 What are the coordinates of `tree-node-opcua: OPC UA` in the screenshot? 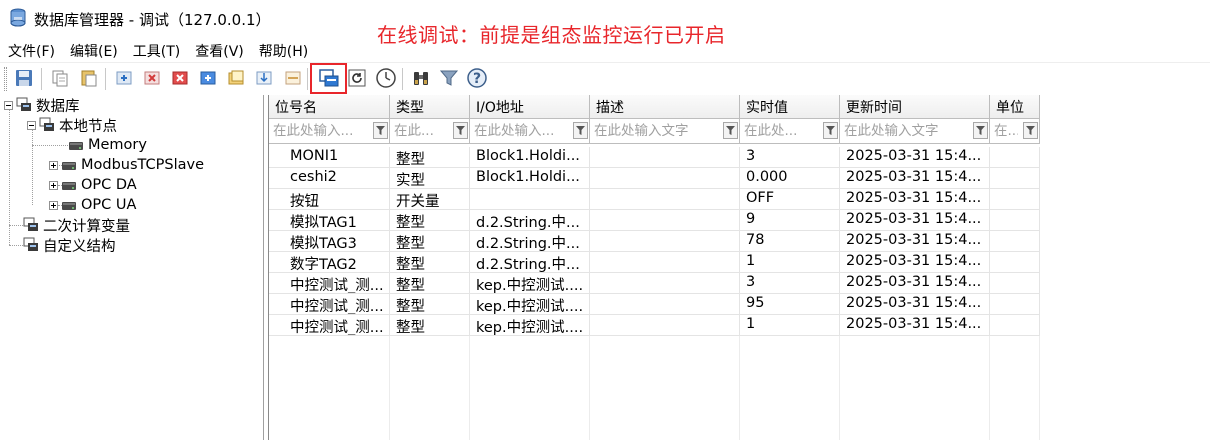 It's located at (92, 205).